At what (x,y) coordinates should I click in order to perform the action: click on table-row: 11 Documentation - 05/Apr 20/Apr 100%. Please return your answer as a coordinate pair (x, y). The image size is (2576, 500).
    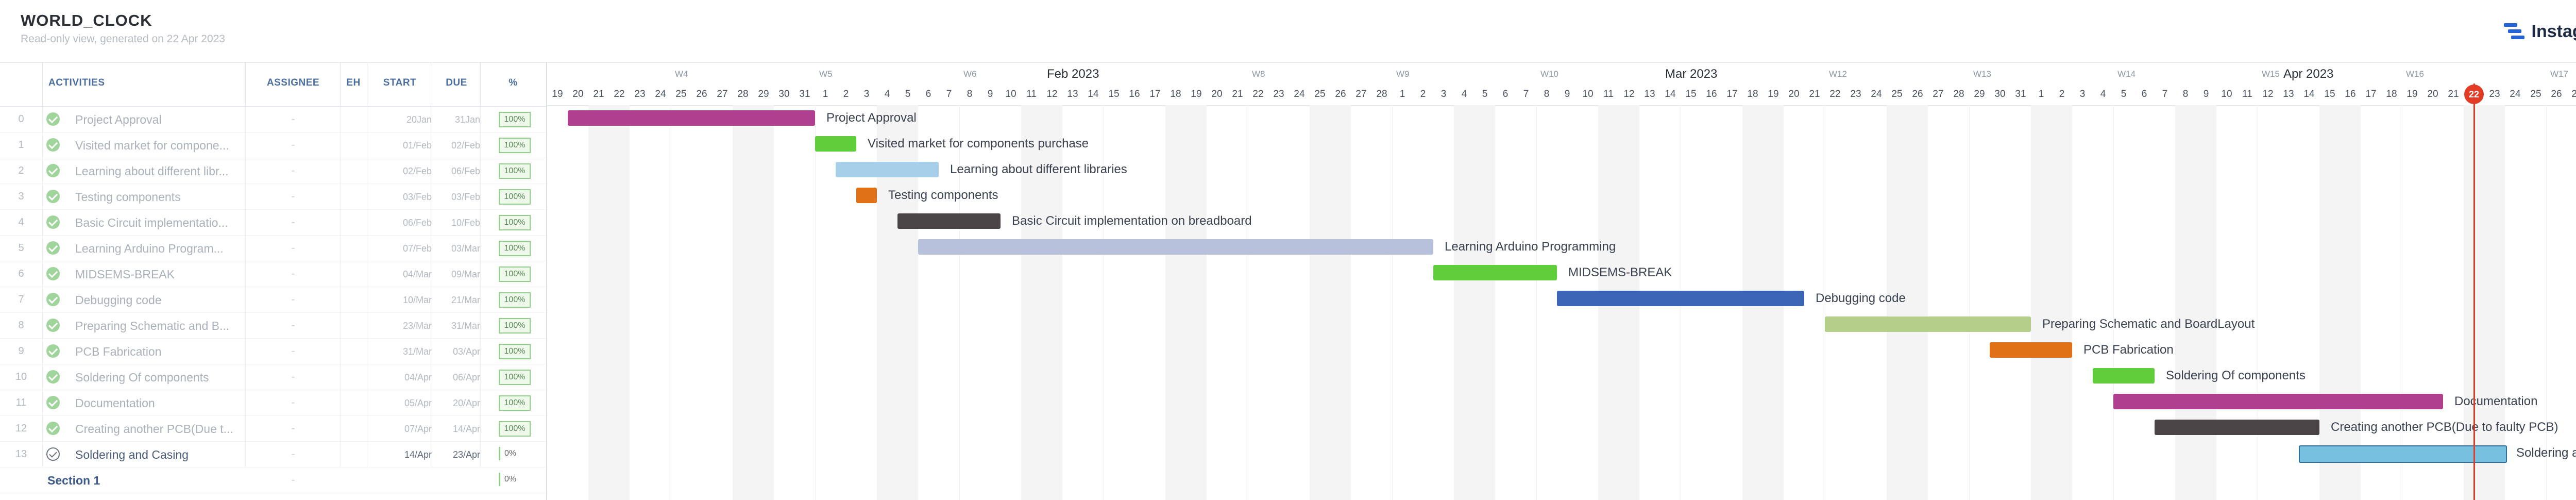
    Looking at the image, I should click on (273, 403).